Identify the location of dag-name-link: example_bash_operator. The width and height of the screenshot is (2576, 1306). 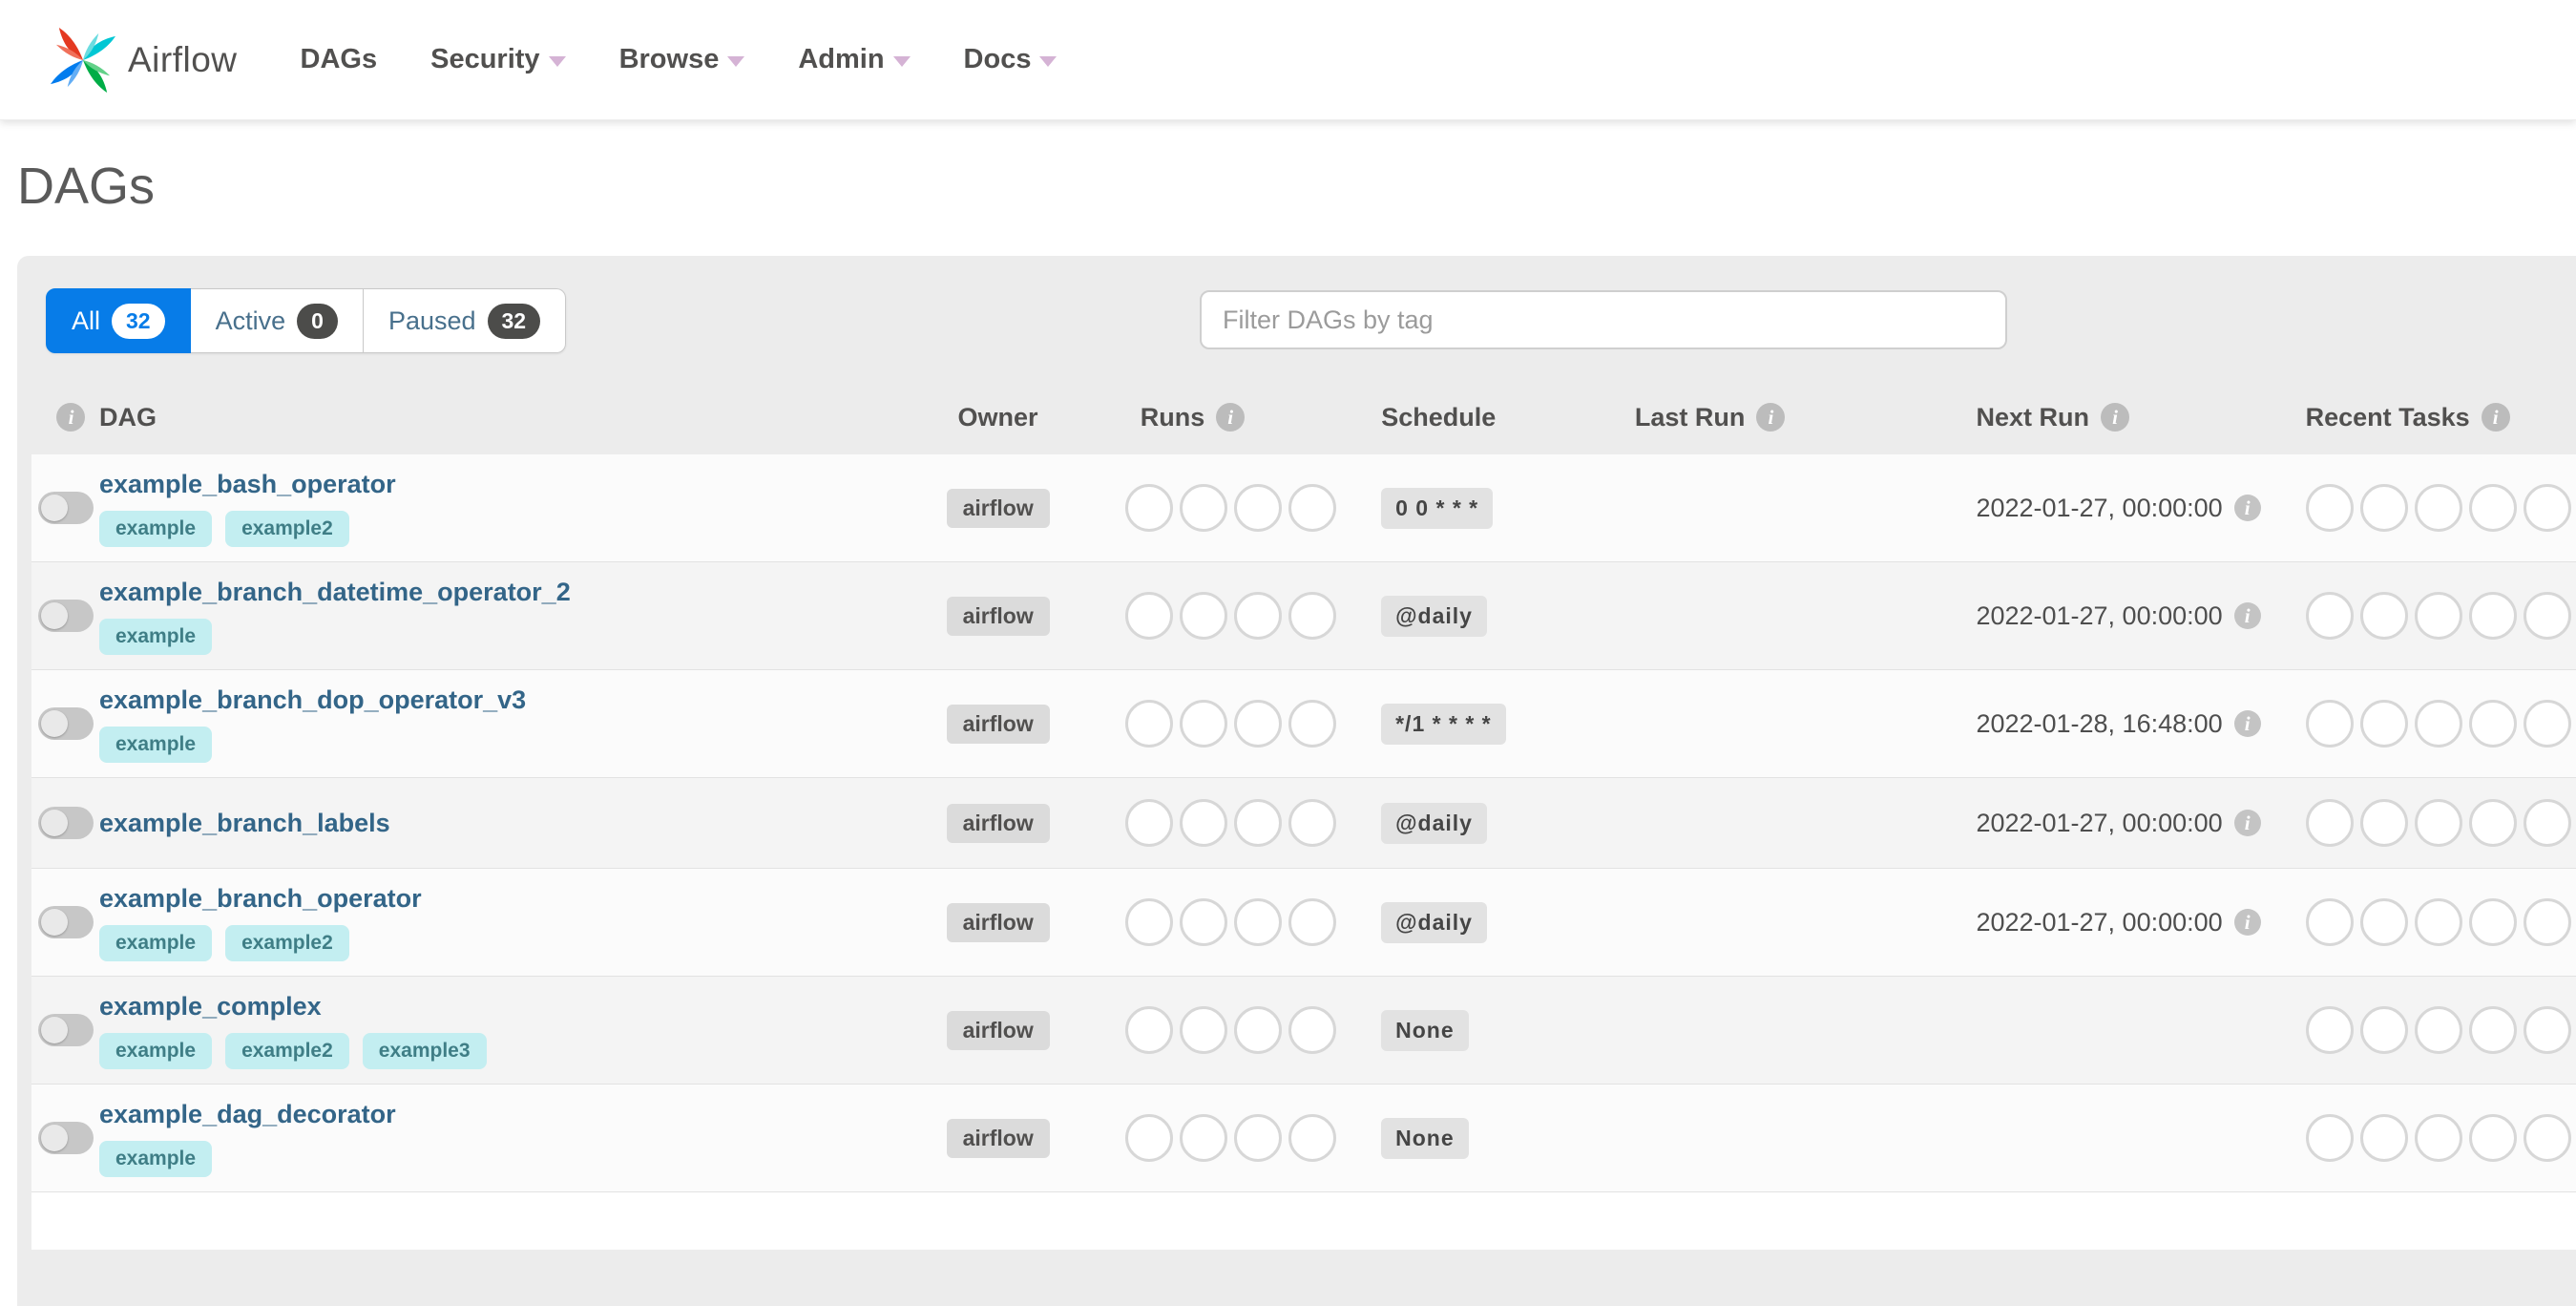
(247, 484).